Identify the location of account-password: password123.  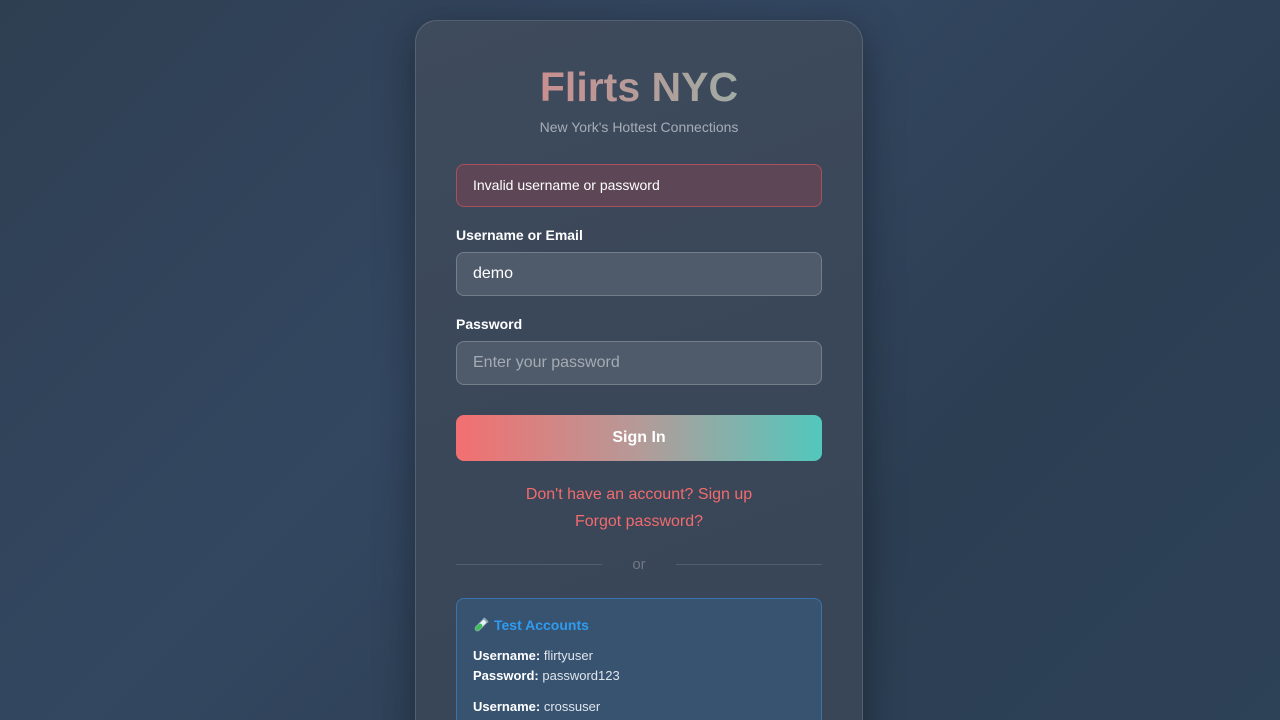
(581, 675).